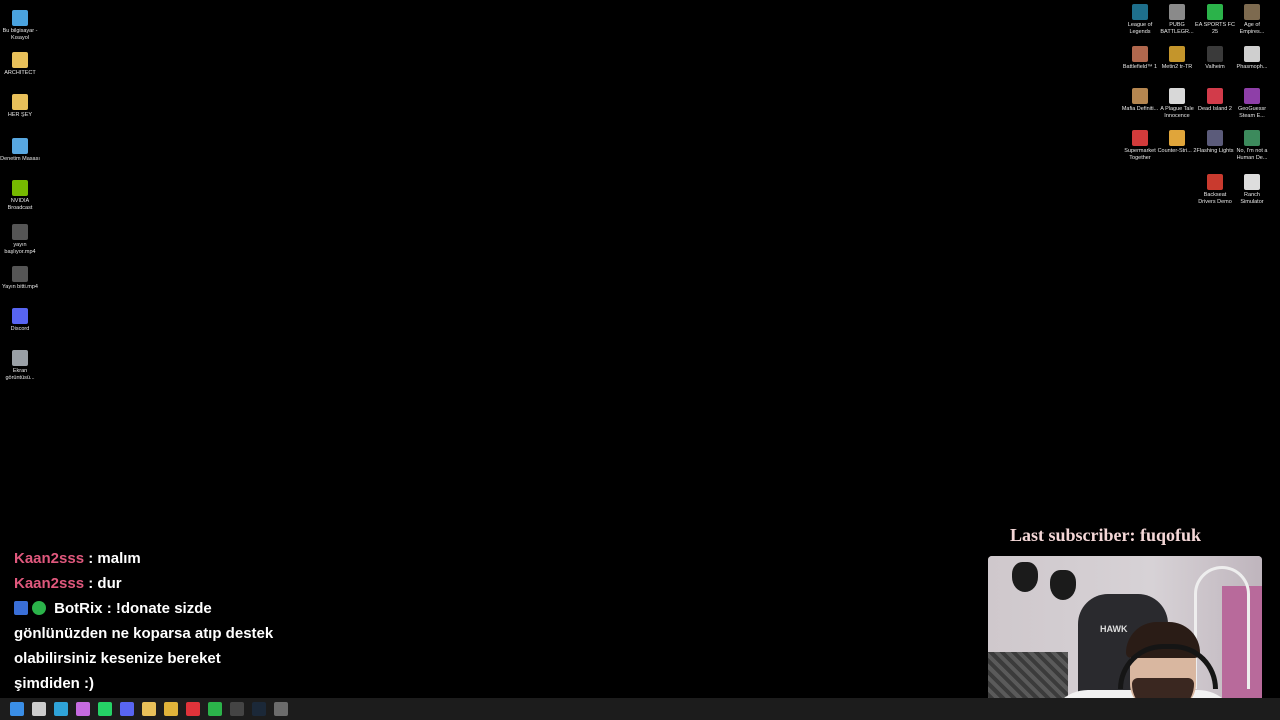  I want to click on desktop-game-shortcut: Metin2 tr-TR, so click(1177, 58).